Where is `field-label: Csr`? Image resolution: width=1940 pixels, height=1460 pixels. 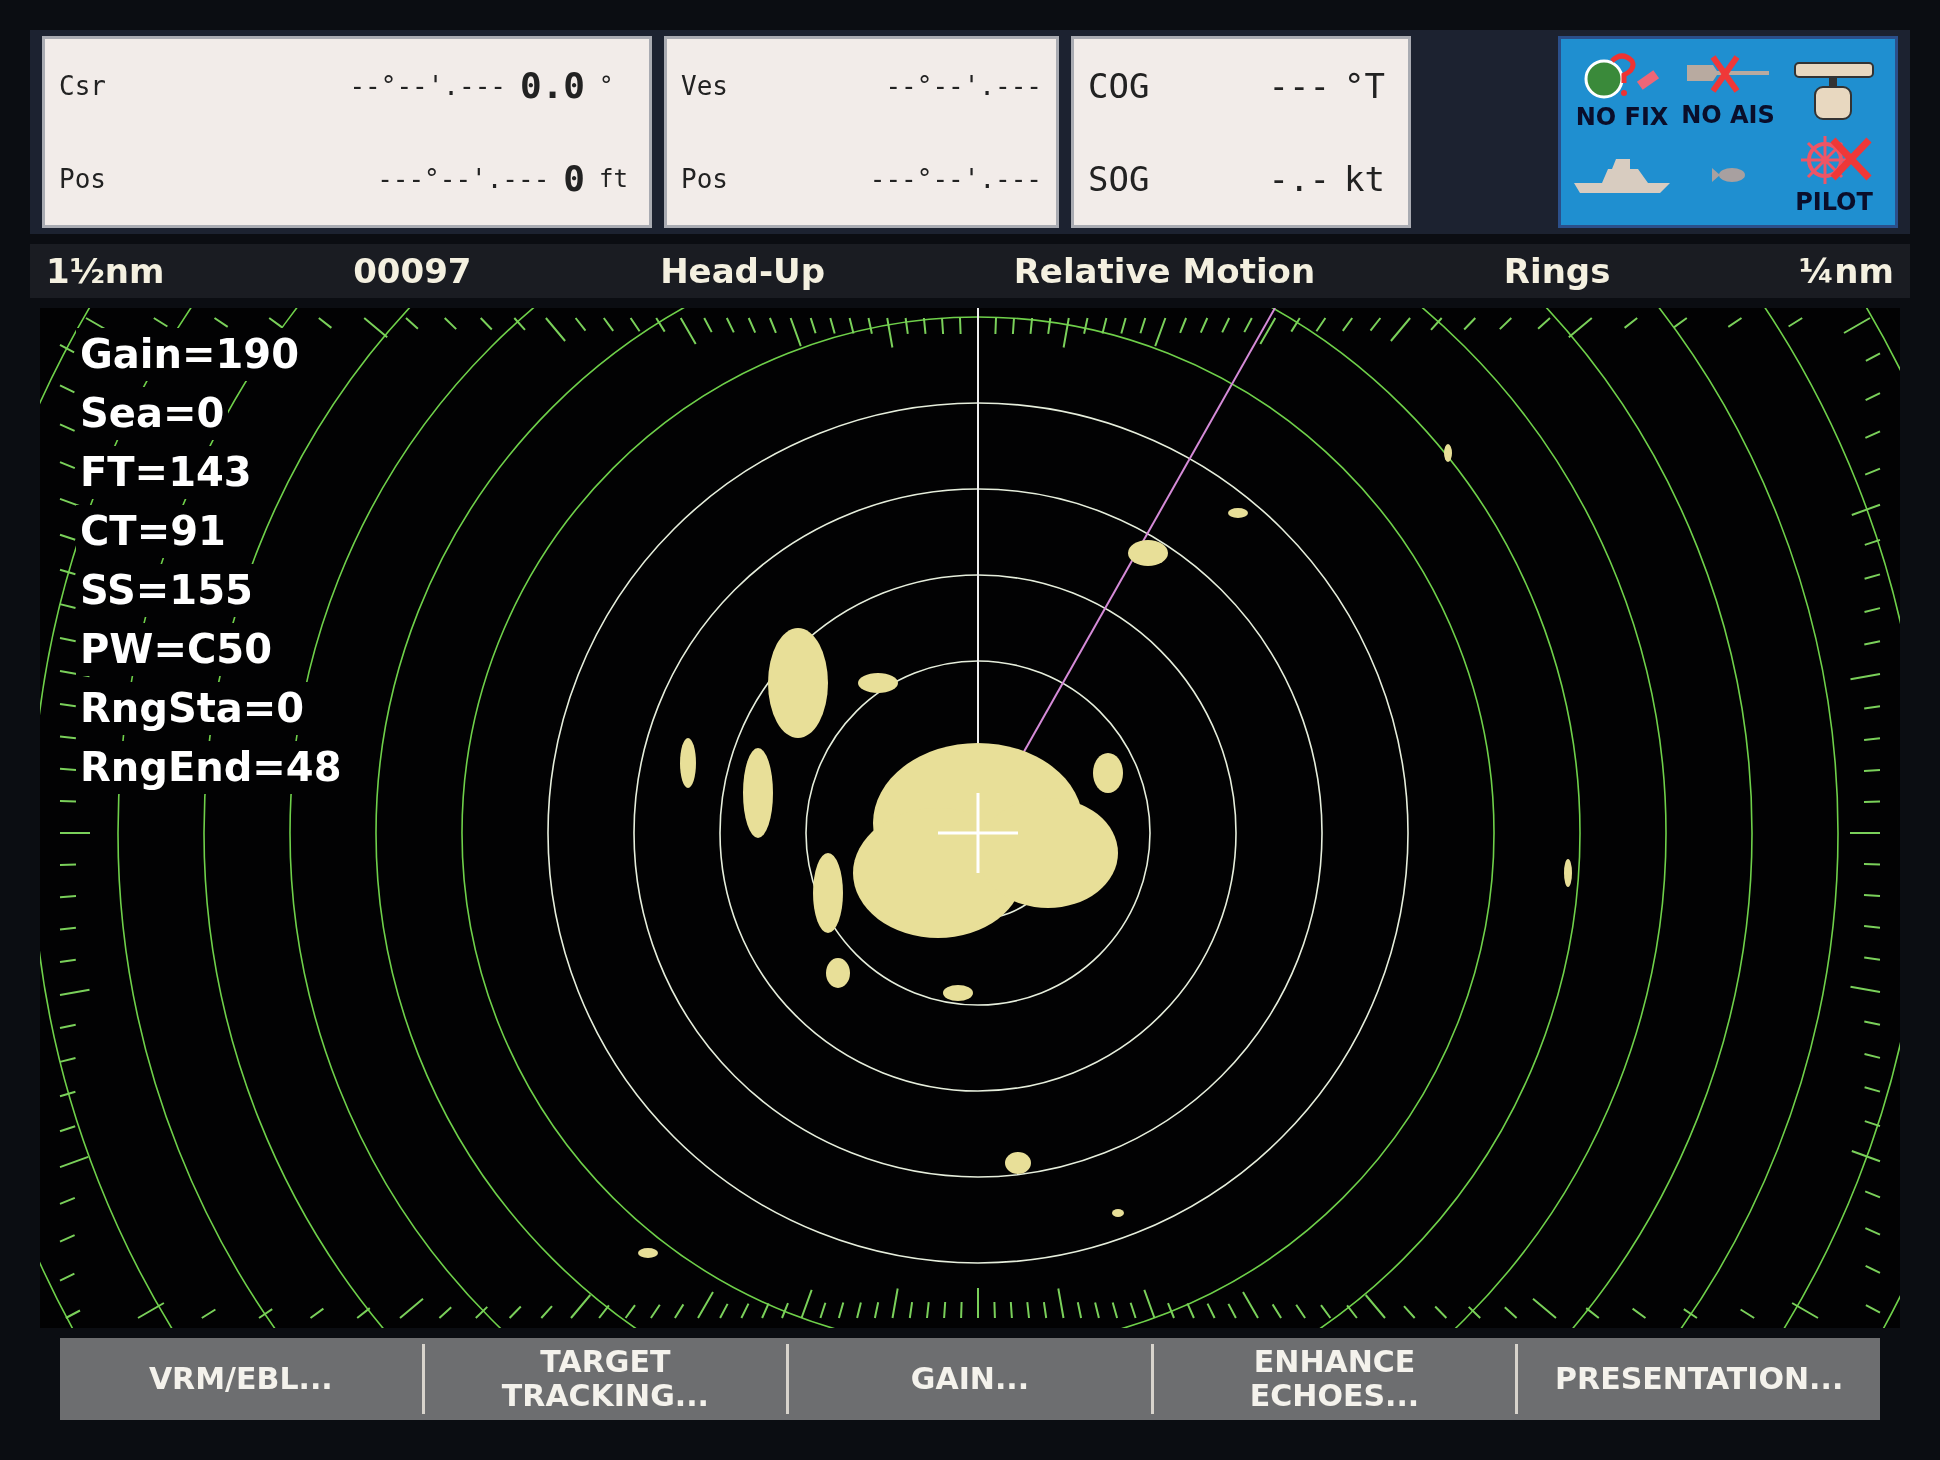 field-label: Csr is located at coordinates (83, 85).